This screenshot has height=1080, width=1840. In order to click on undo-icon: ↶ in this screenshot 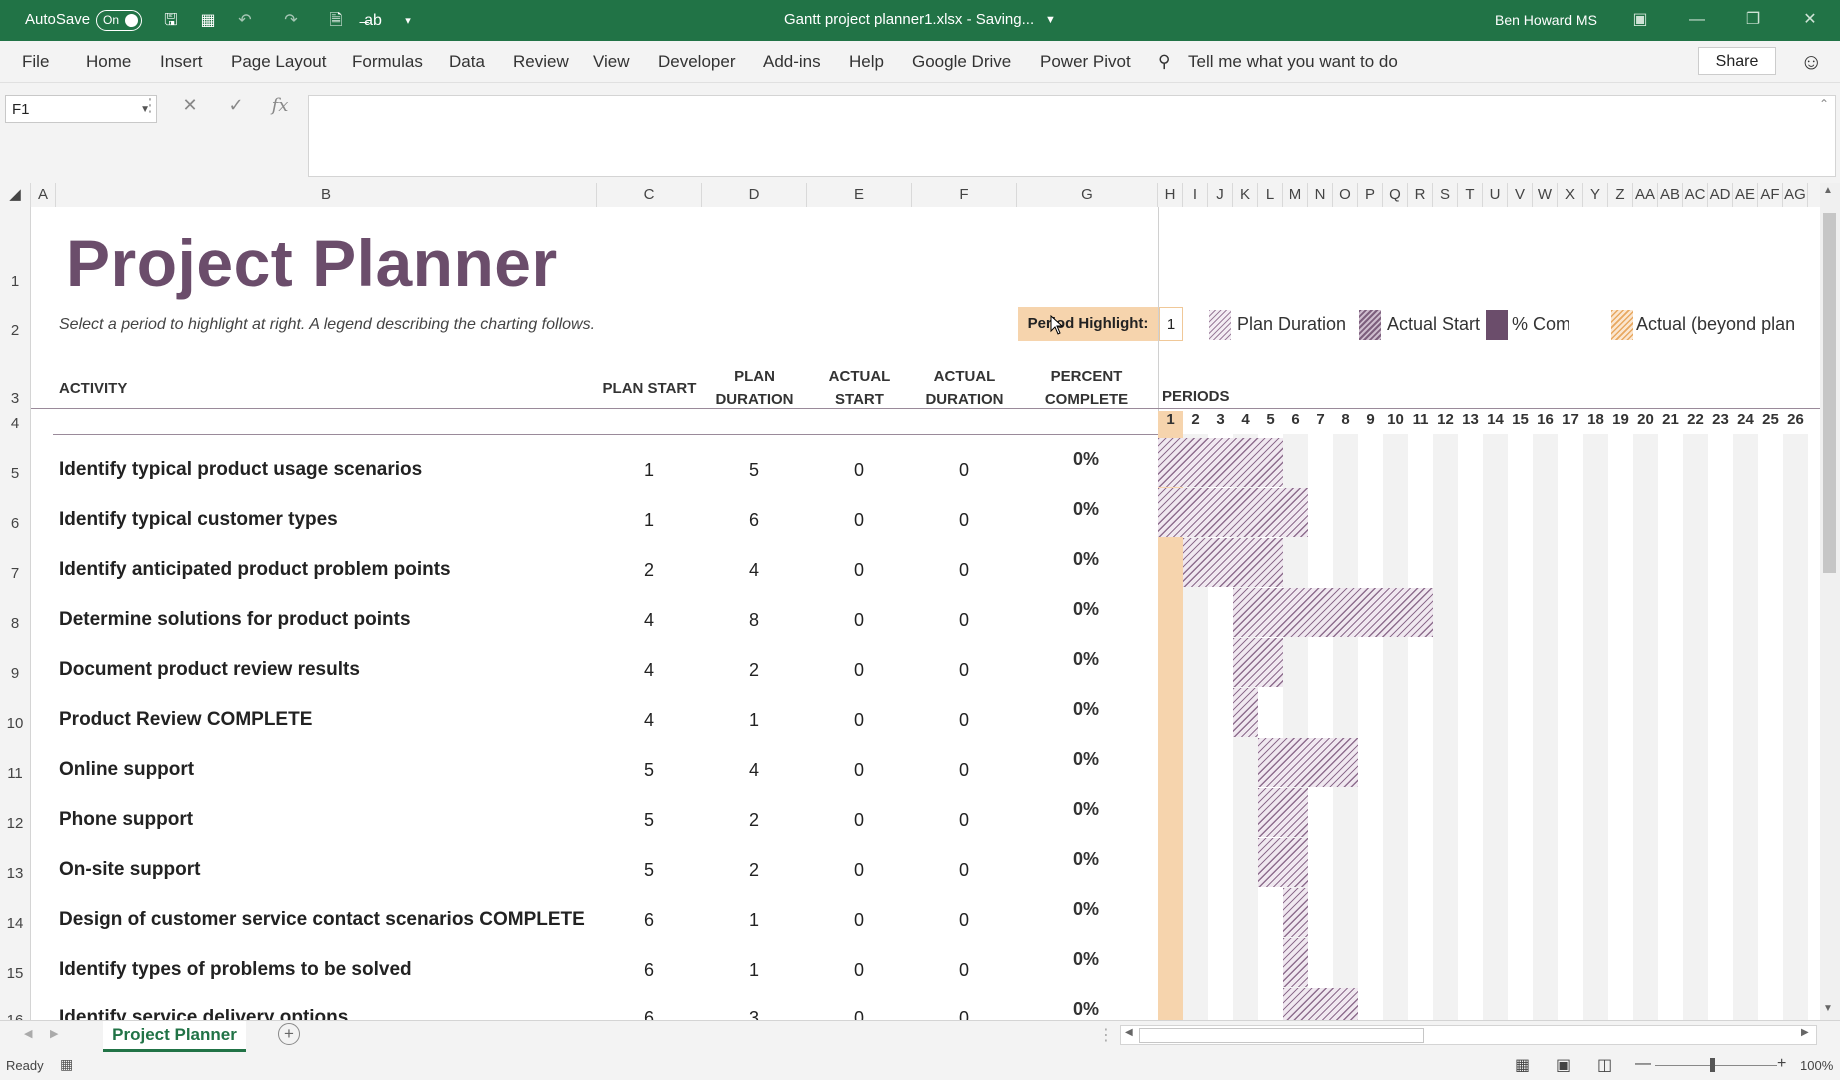, I will do `click(245, 21)`.